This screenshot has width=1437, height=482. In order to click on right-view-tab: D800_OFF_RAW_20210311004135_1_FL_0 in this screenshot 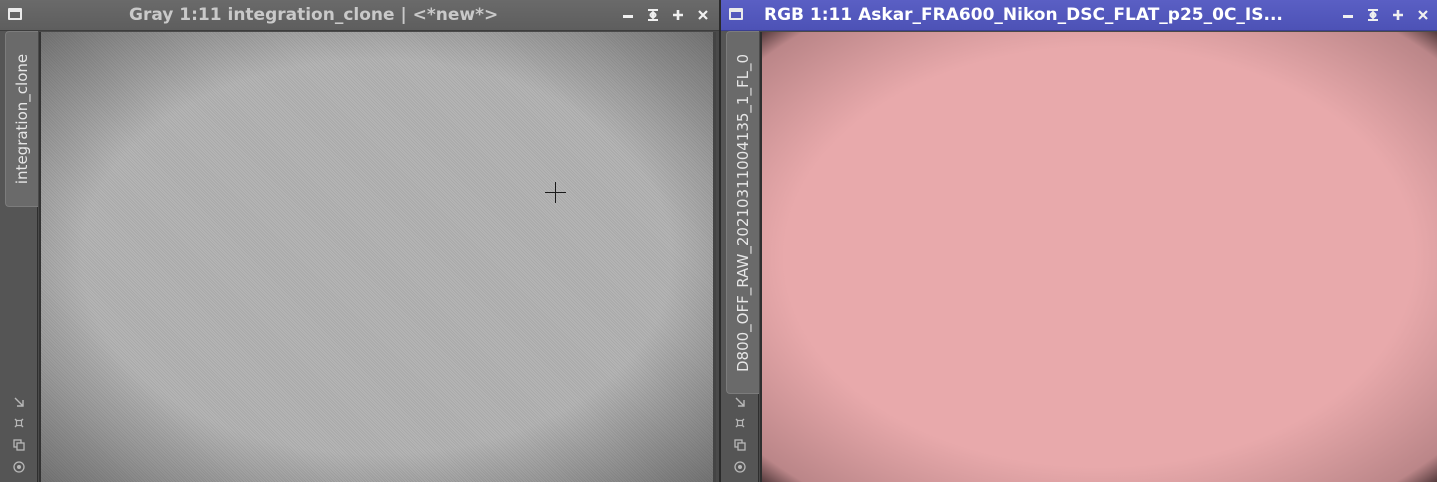, I will do `click(742, 212)`.